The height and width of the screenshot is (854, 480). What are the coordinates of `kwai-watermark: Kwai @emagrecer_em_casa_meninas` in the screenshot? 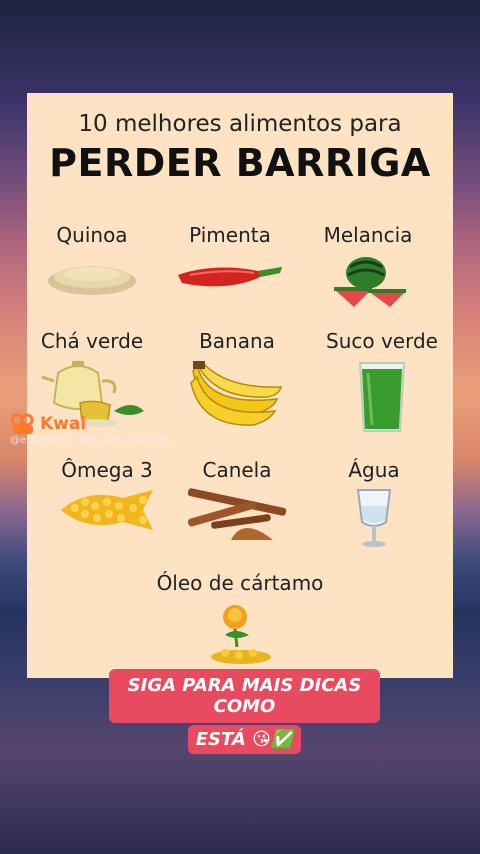 It's located at (90, 430).